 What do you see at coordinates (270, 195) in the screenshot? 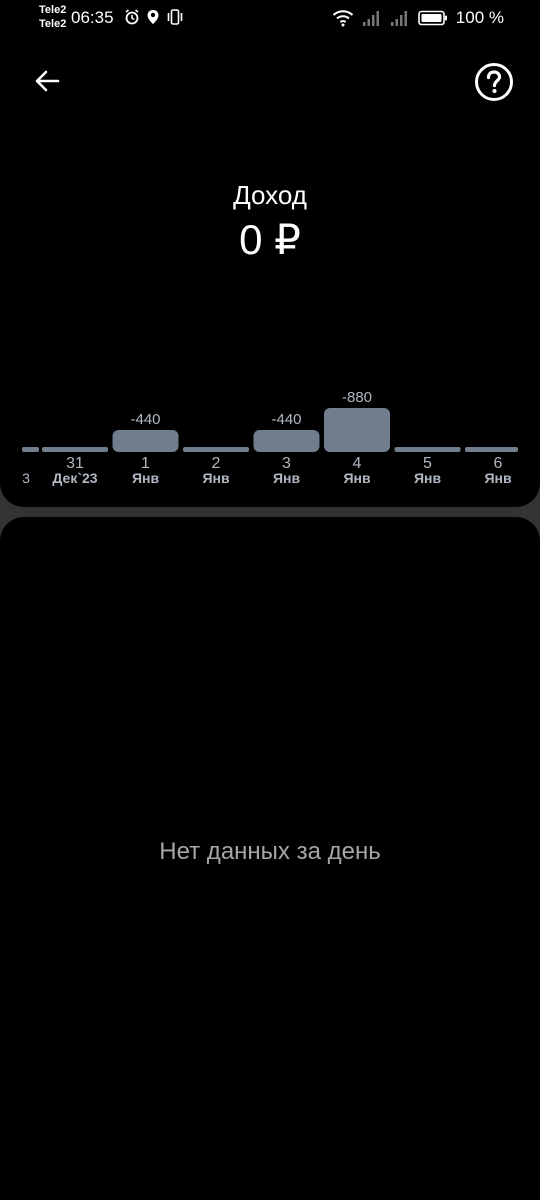
I see `summary-title: Доход` at bounding box center [270, 195].